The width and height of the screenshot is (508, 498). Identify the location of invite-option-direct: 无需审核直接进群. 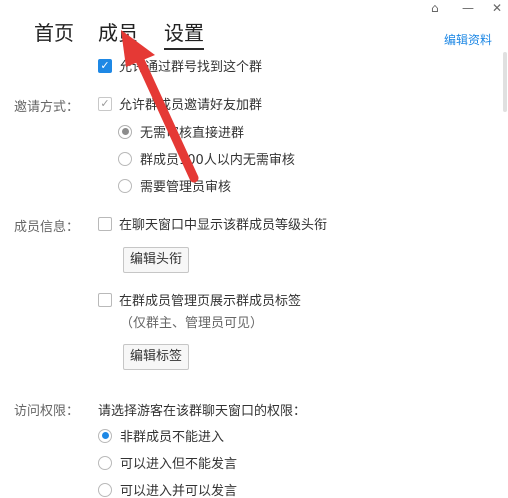
(181, 131).